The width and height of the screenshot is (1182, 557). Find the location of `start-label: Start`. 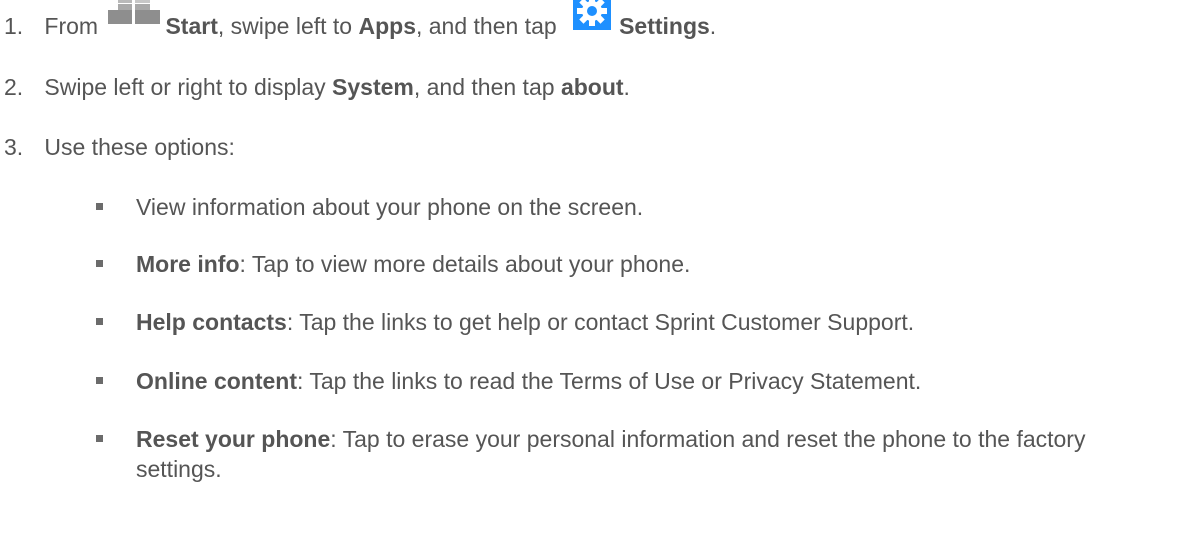

start-label: Start is located at coordinates (191, 26).